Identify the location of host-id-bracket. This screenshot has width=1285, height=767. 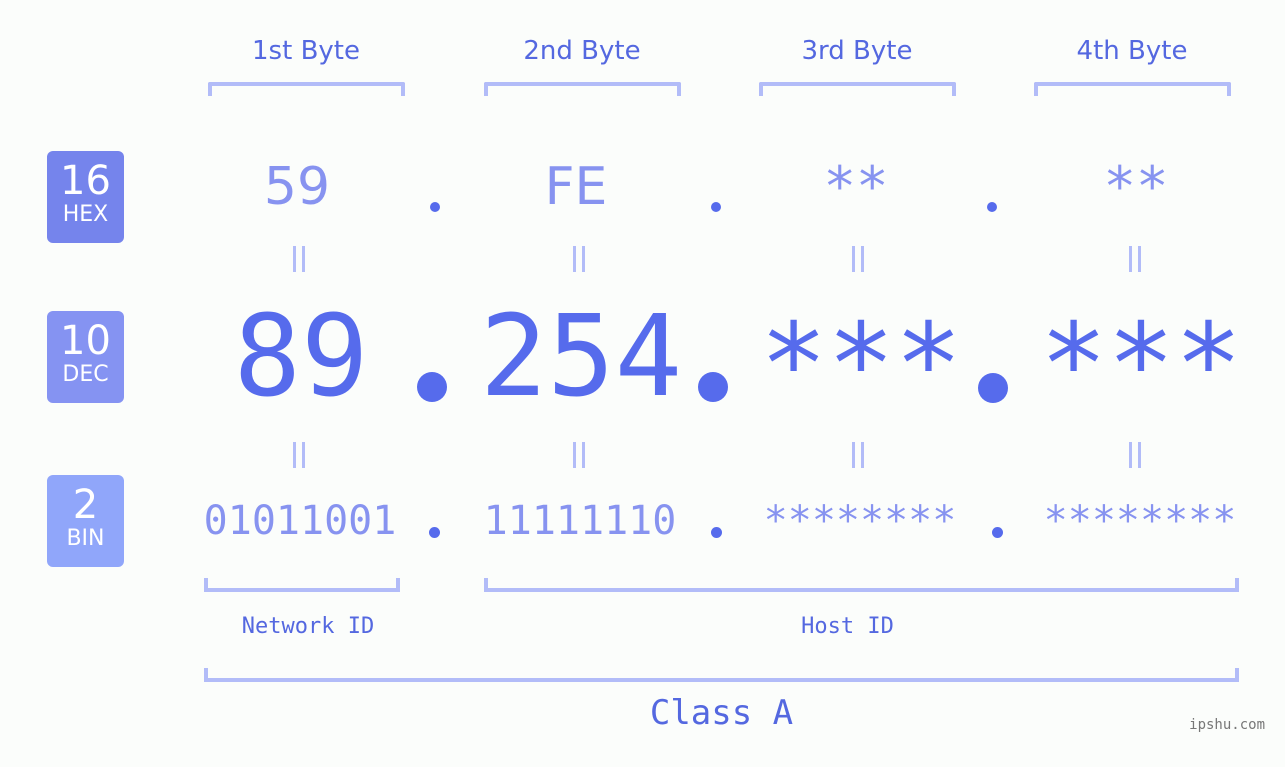
(861, 585).